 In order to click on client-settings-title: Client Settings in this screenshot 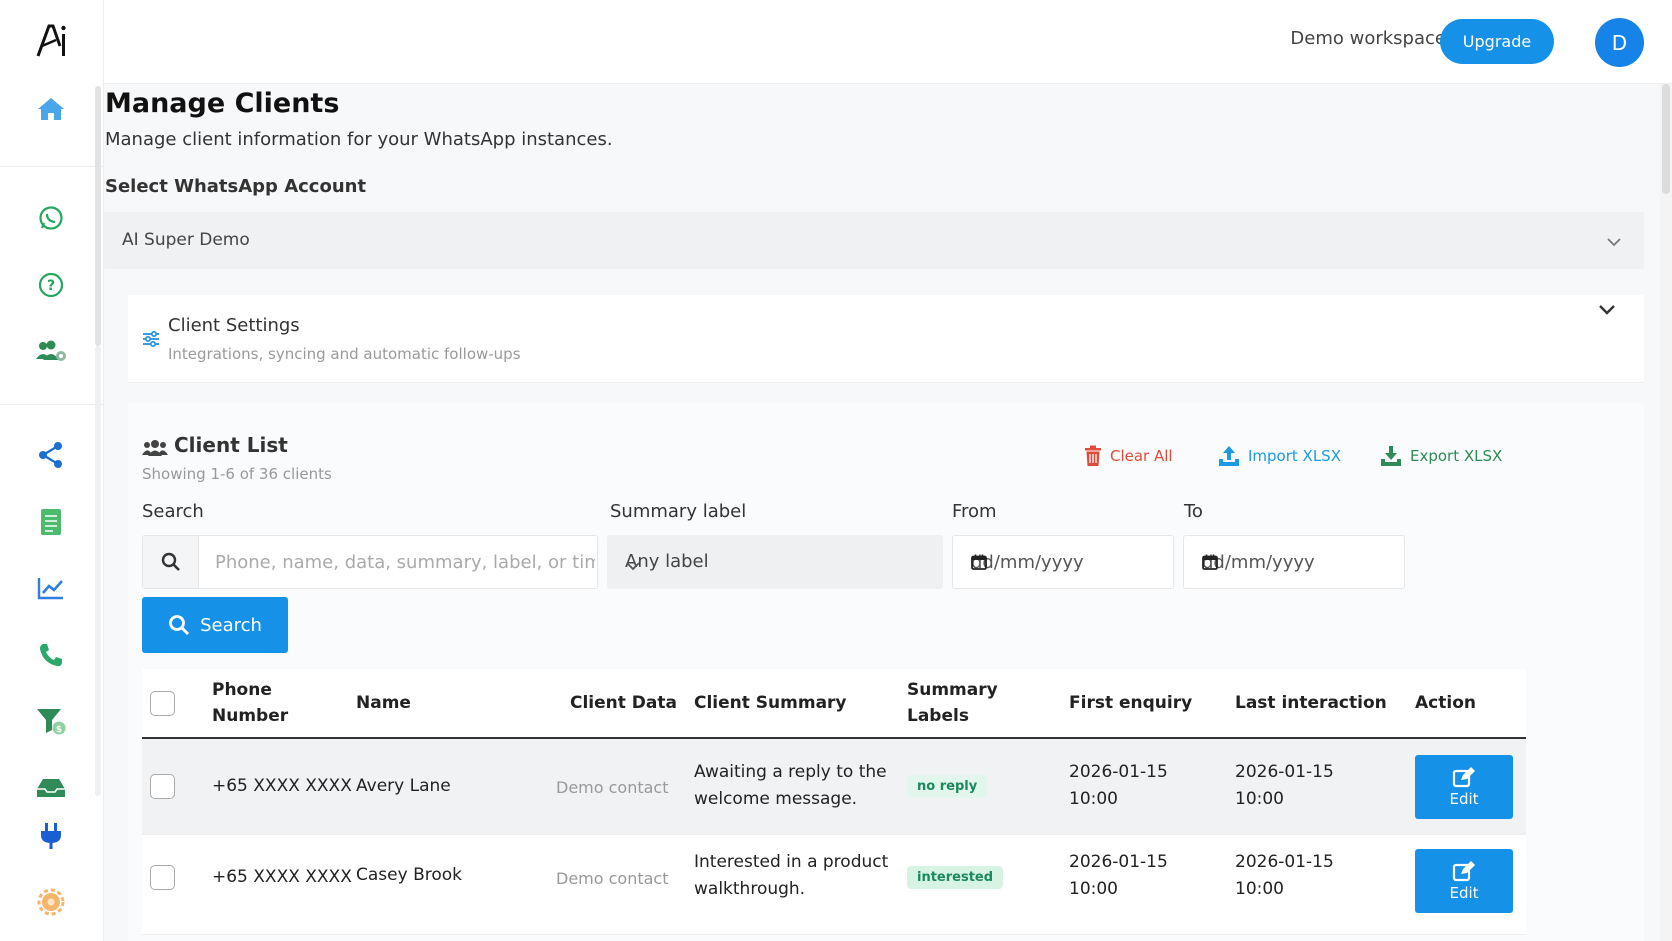, I will do `click(234, 325)`.